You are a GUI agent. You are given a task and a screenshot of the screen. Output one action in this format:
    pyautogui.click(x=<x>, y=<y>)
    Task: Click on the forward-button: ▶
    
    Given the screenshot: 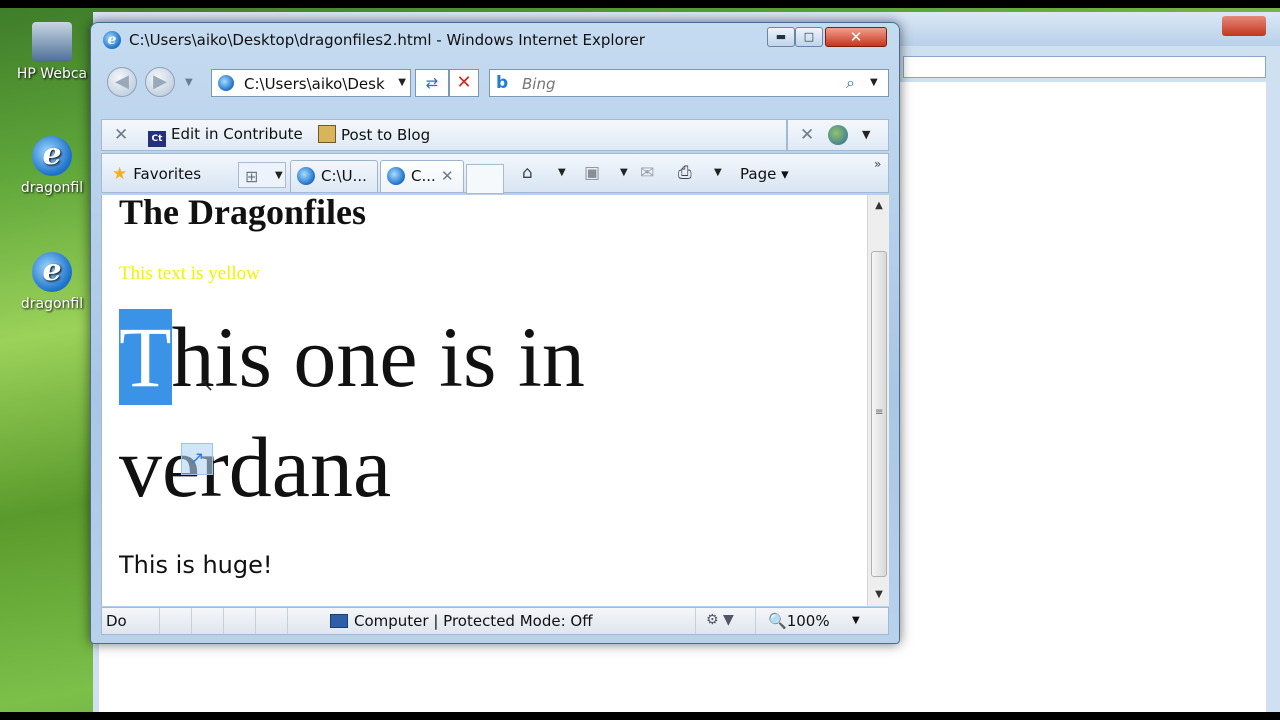 What is the action you would take?
    pyautogui.click(x=160, y=82)
    